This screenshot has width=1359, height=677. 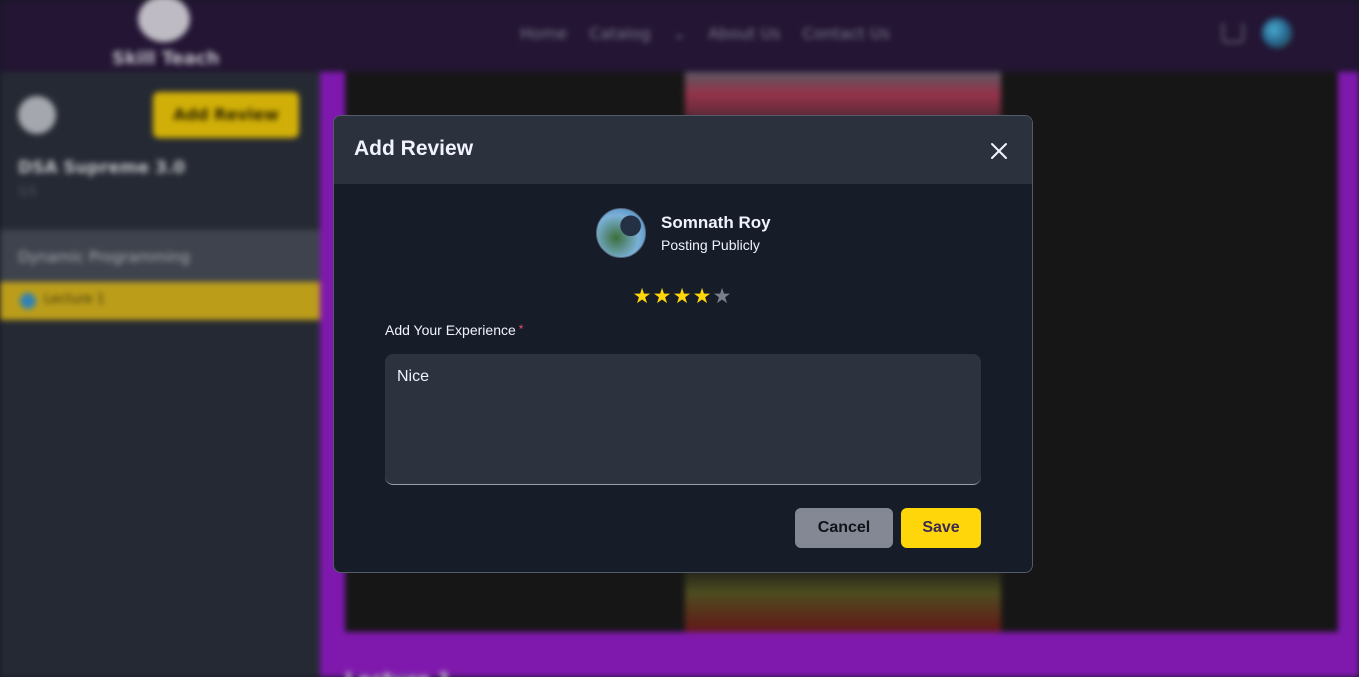 What do you see at coordinates (683, 419) in the screenshot?
I see `experience-textarea: Nice` at bounding box center [683, 419].